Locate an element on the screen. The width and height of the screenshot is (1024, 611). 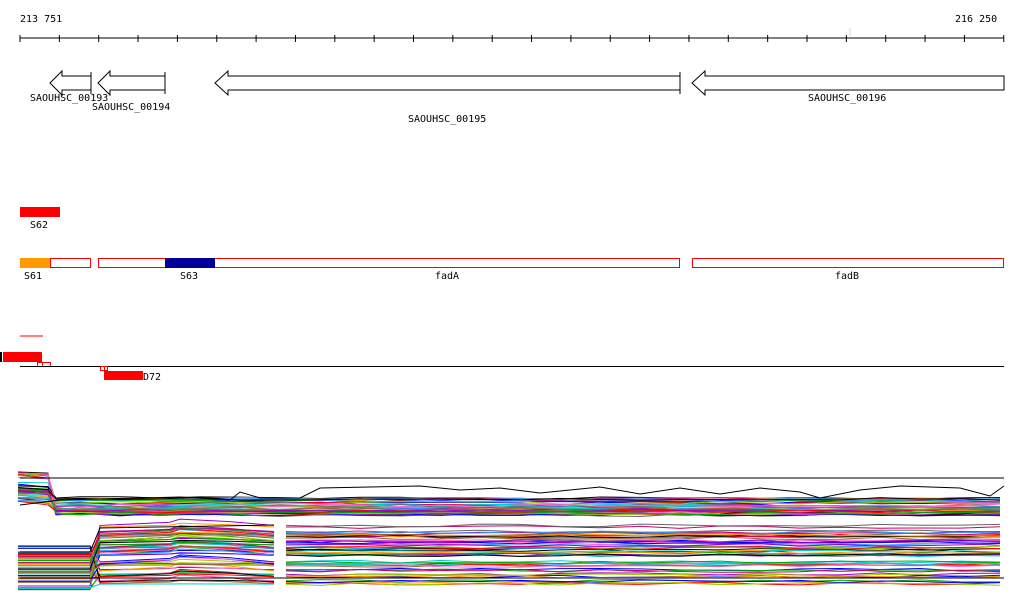
feature-label: S62 is located at coordinates (39, 225).